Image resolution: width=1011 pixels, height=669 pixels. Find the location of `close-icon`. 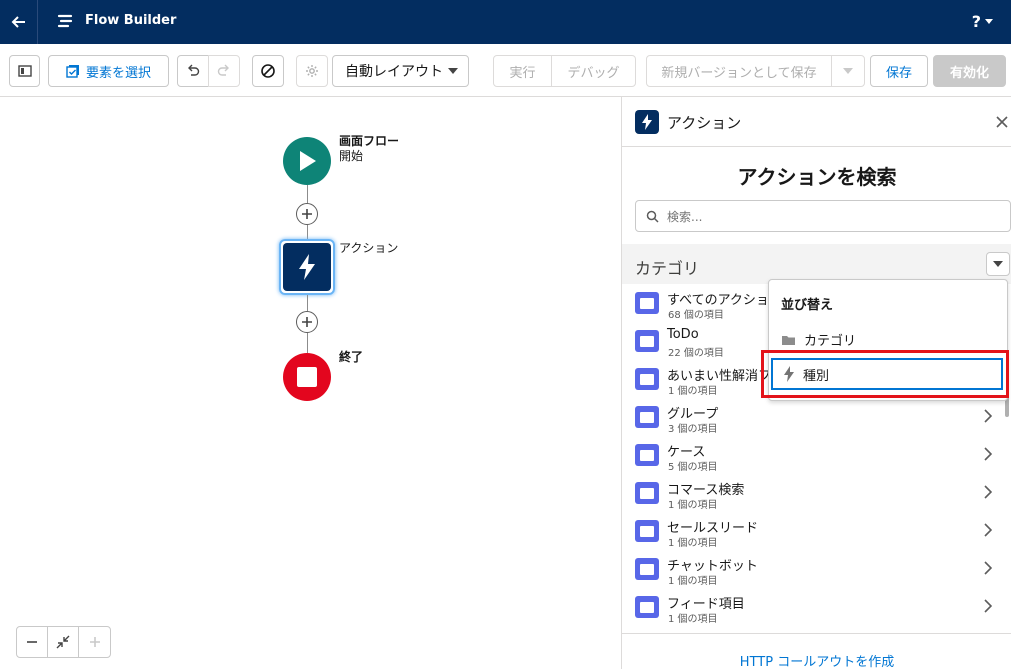

close-icon is located at coordinates (1002, 122).